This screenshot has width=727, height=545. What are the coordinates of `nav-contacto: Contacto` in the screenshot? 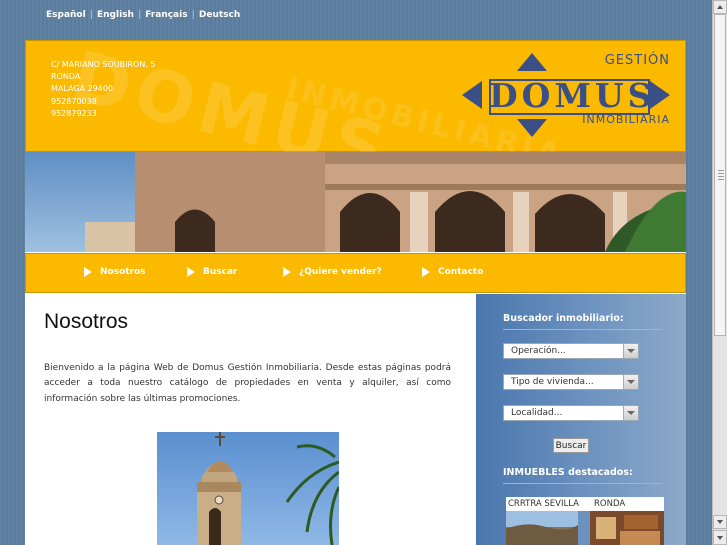 It's located at (452, 272).